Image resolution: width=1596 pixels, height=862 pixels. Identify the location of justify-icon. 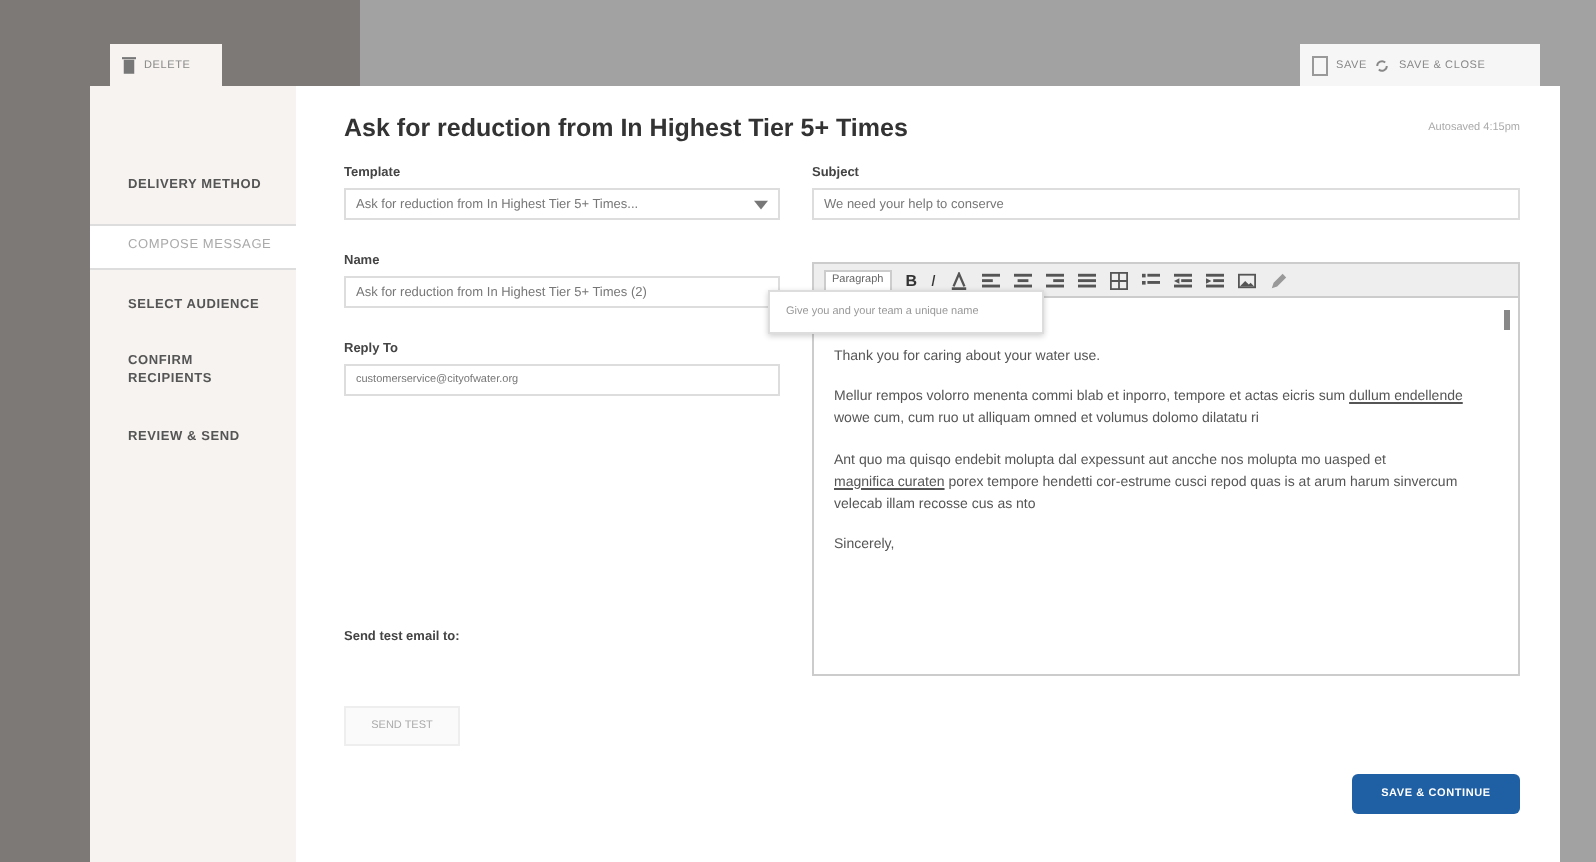
(1086, 280).